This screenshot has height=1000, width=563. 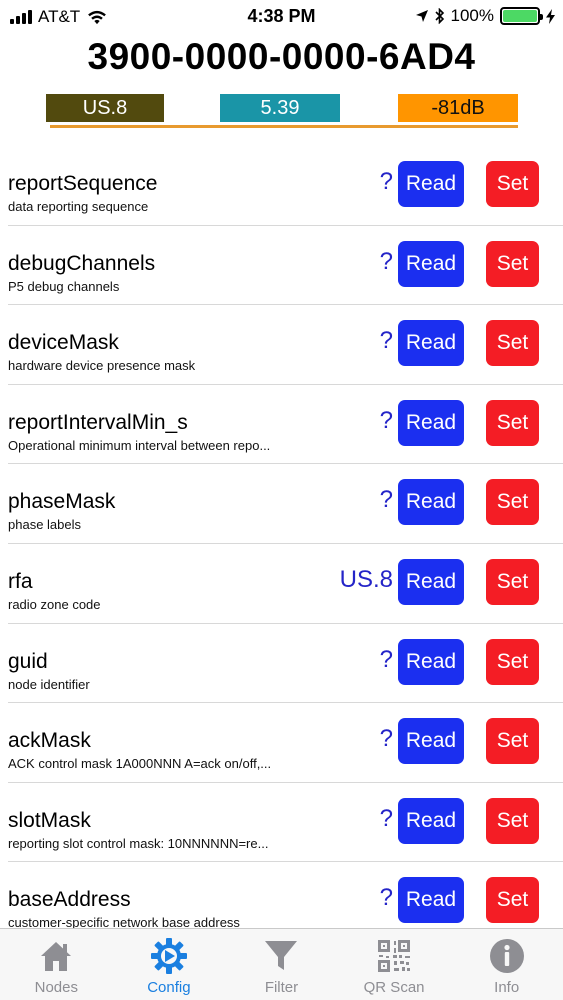 What do you see at coordinates (82, 263) in the screenshot?
I see `config-row-title: debugChannels` at bounding box center [82, 263].